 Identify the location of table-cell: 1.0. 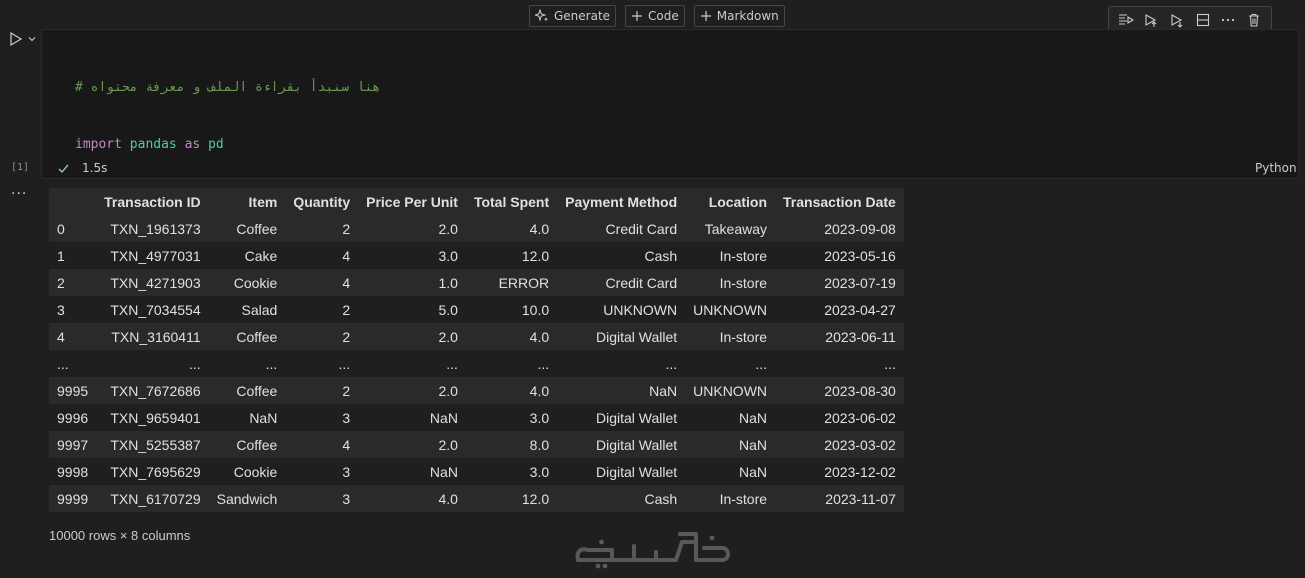
(448, 282).